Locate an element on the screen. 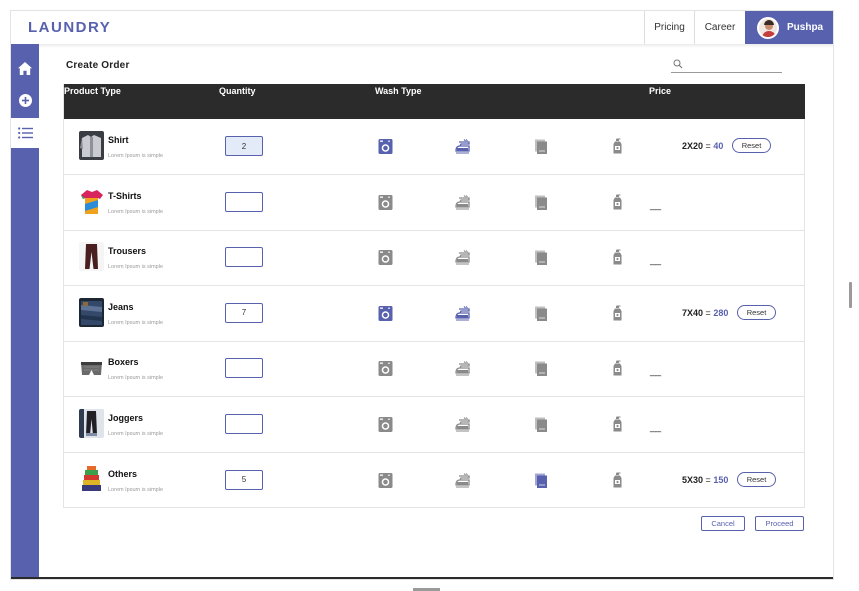 The height and width of the screenshot is (591, 859). table-row: Joggers Lorem Ipsum is simple __ is located at coordinates (434, 425).